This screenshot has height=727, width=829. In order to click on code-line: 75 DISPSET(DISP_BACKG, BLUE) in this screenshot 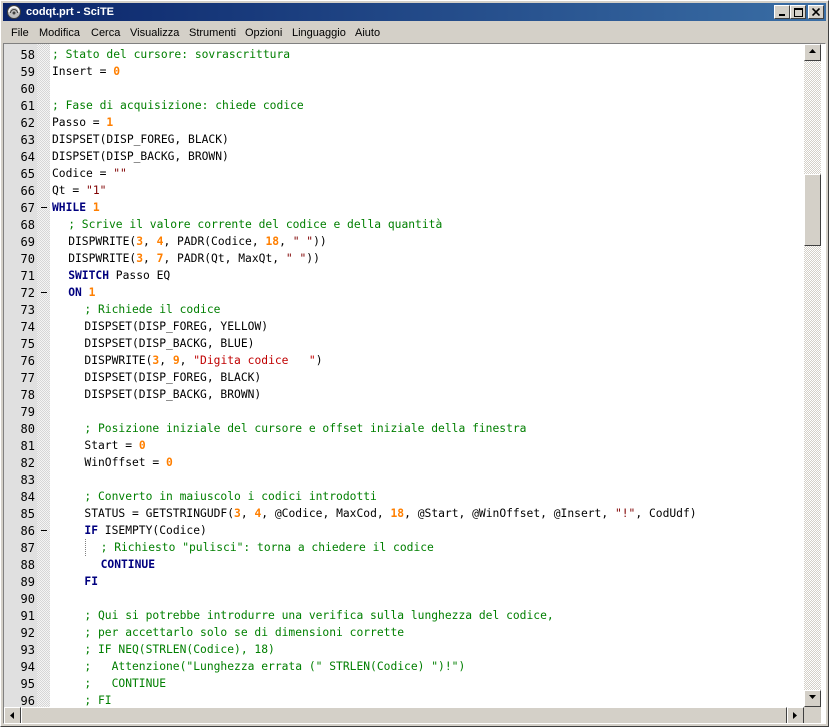, I will do `click(404, 343)`.